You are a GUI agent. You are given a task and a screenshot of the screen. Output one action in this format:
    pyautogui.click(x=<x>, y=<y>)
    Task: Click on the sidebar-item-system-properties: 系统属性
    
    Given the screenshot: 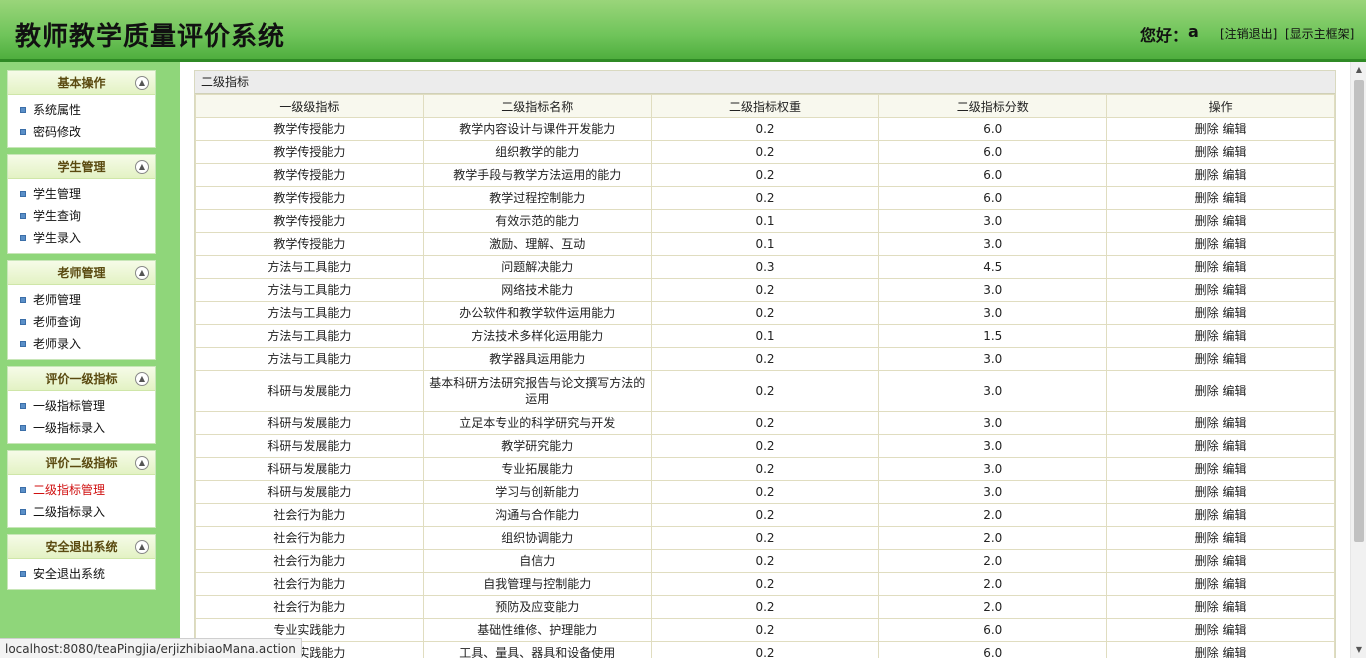 What is the action you would take?
    pyautogui.click(x=81, y=110)
    